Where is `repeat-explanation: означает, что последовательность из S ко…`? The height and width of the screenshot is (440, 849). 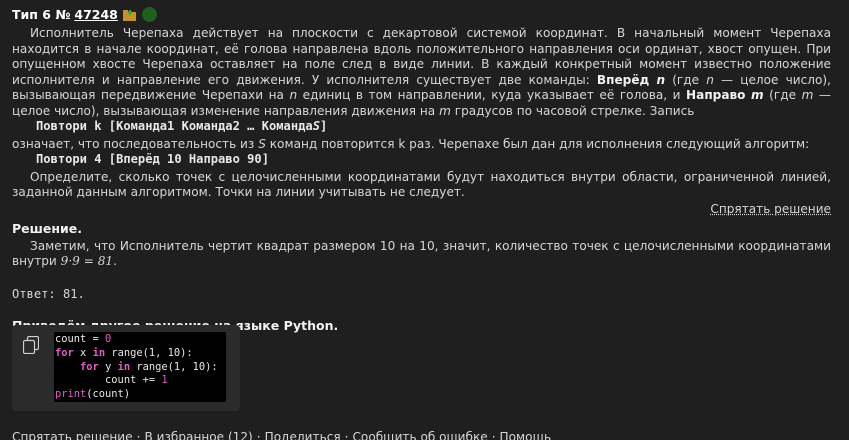 repeat-explanation: означает, что последовательность из S ко… is located at coordinates (411, 143).